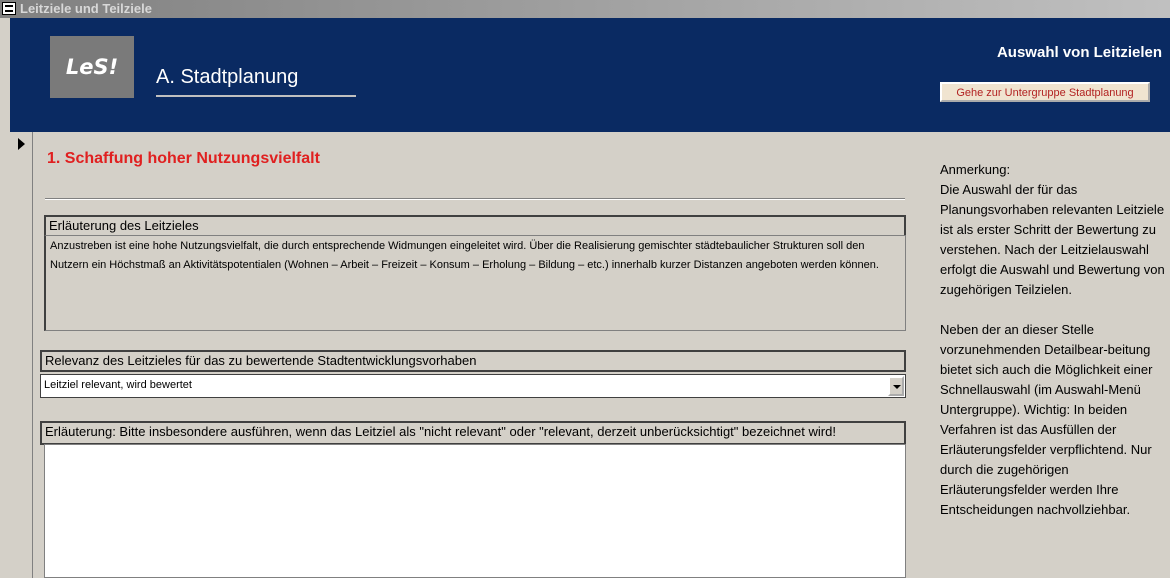 This screenshot has width=1170, height=578. Describe the element at coordinates (9, 8) in the screenshot. I see `form-icon` at that location.